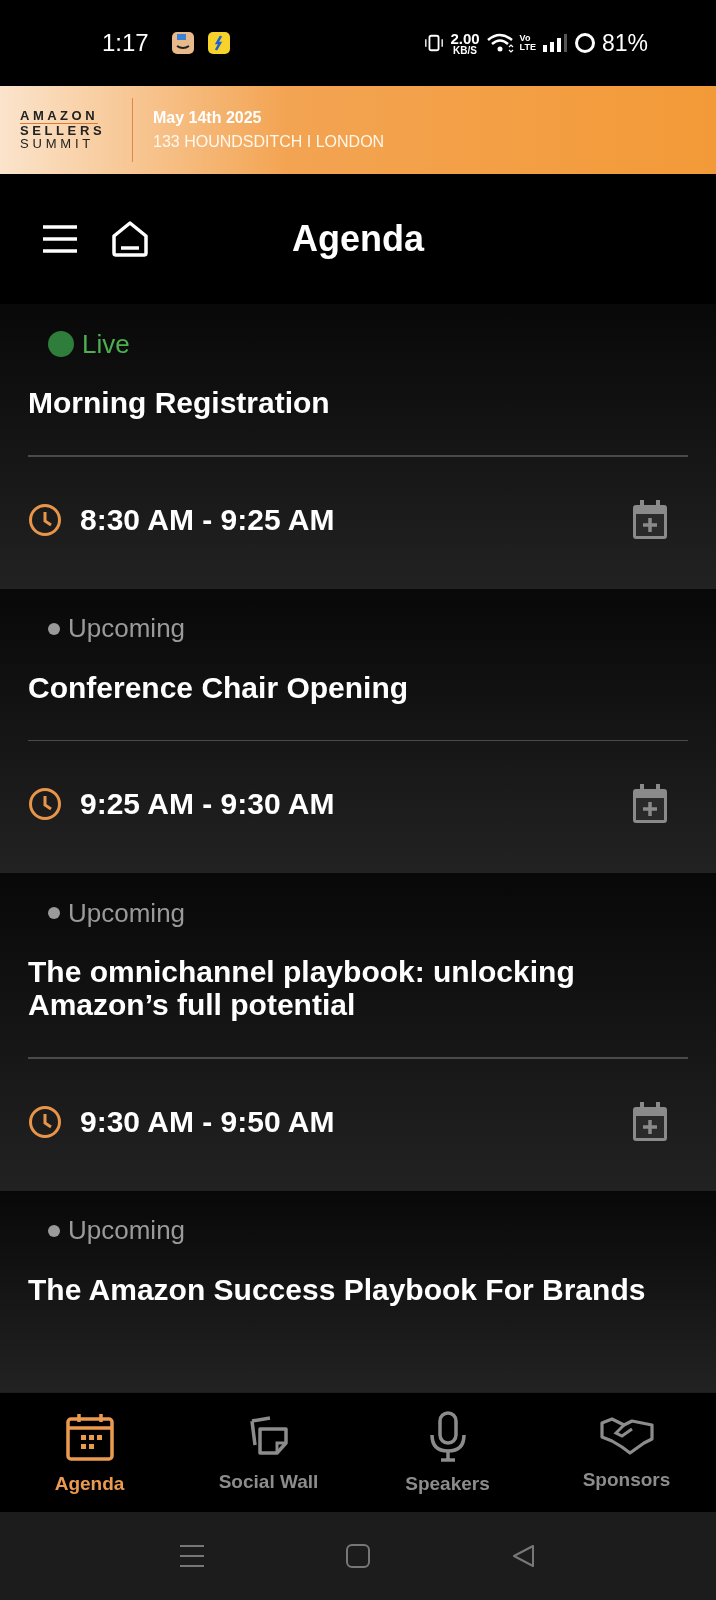 Image resolution: width=716 pixels, height=1600 pixels. What do you see at coordinates (60, 239) in the screenshot?
I see `menu-icon` at bounding box center [60, 239].